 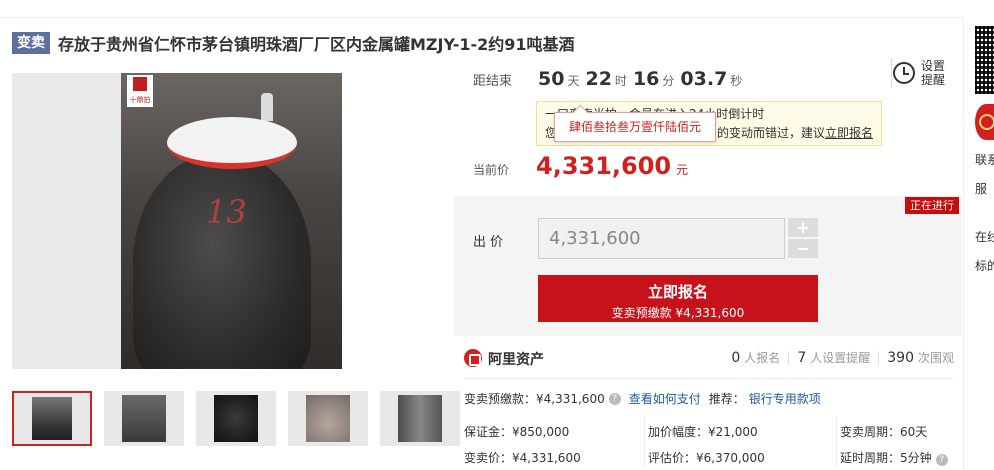 I want to click on qr-code, so click(x=984, y=60).